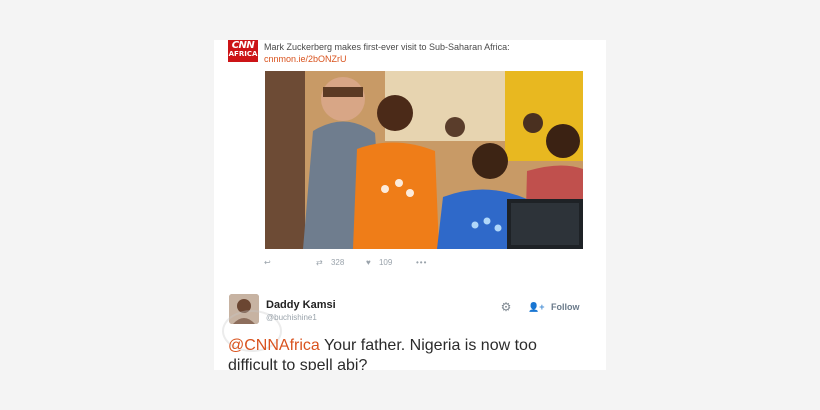  What do you see at coordinates (319, 262) in the screenshot?
I see `retweet-icon: ⇄` at bounding box center [319, 262].